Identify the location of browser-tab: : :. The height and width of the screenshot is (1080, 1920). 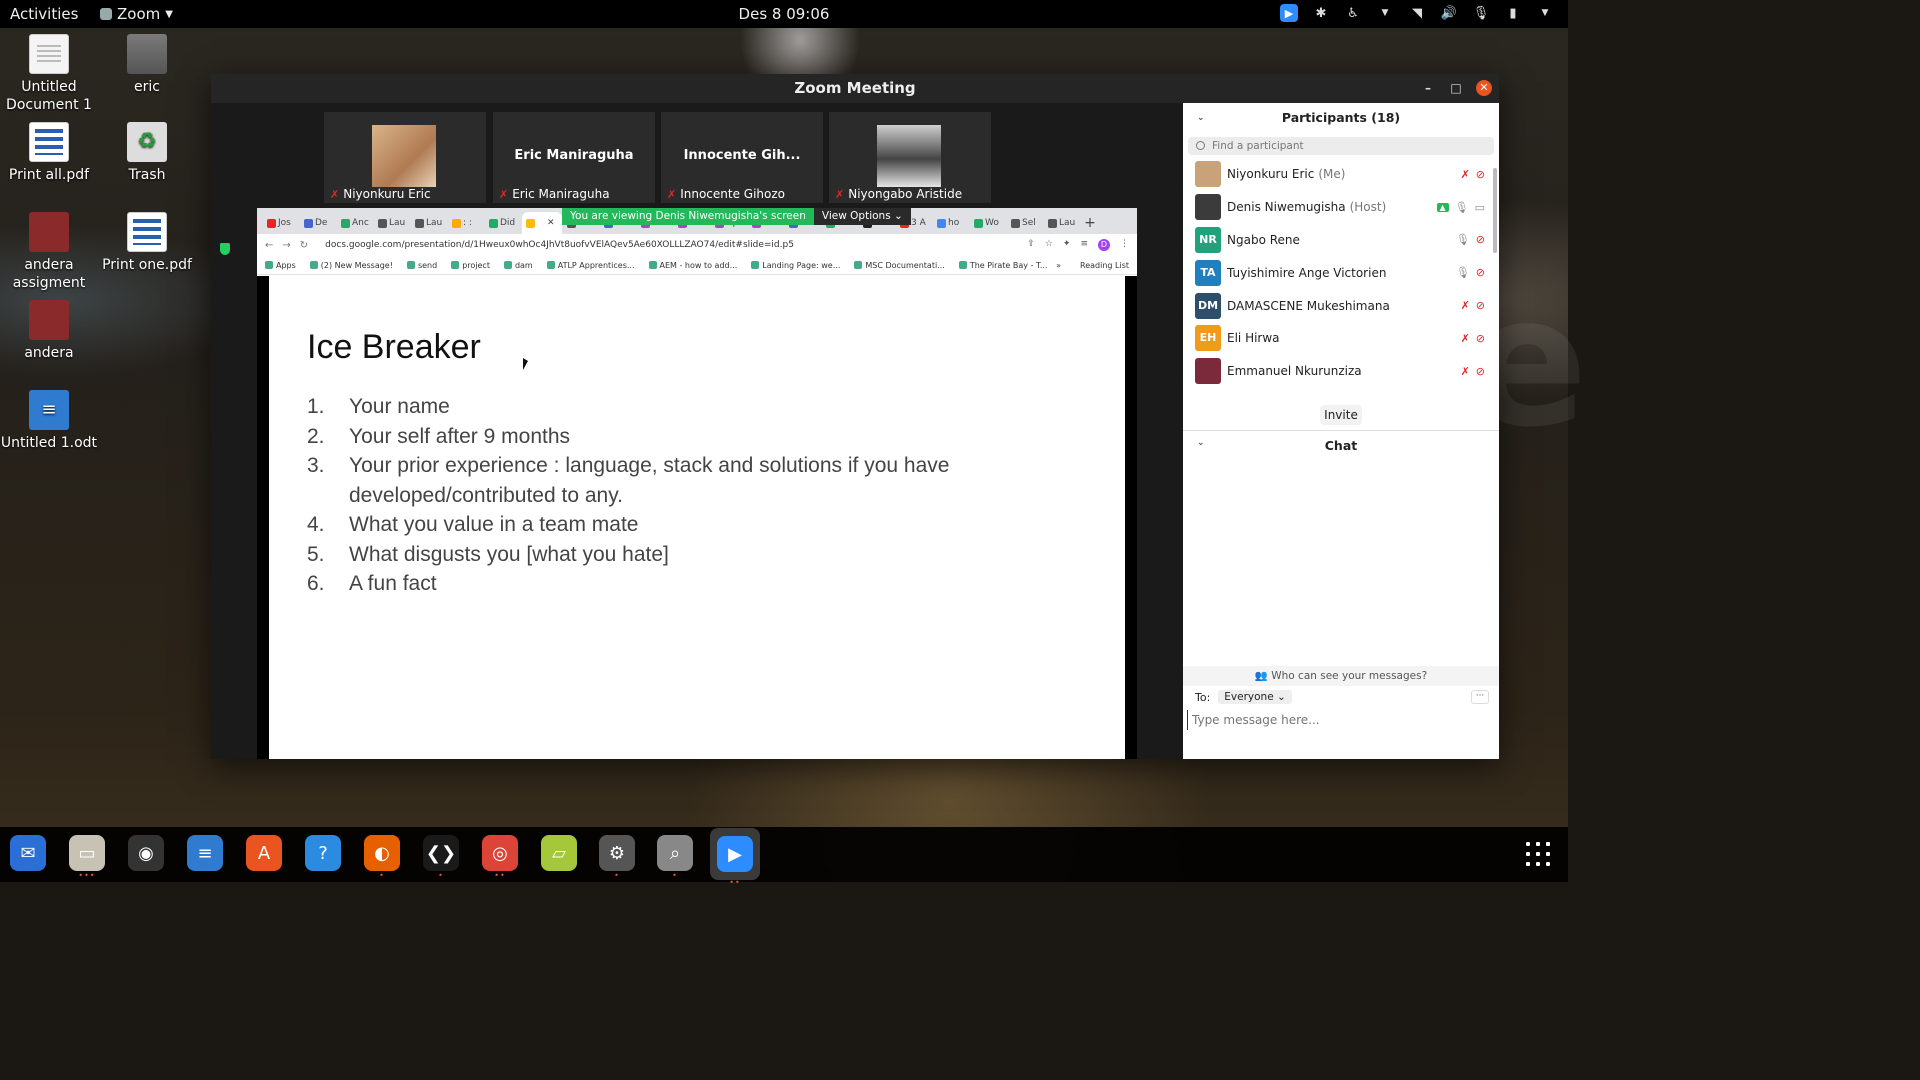
(466, 223).